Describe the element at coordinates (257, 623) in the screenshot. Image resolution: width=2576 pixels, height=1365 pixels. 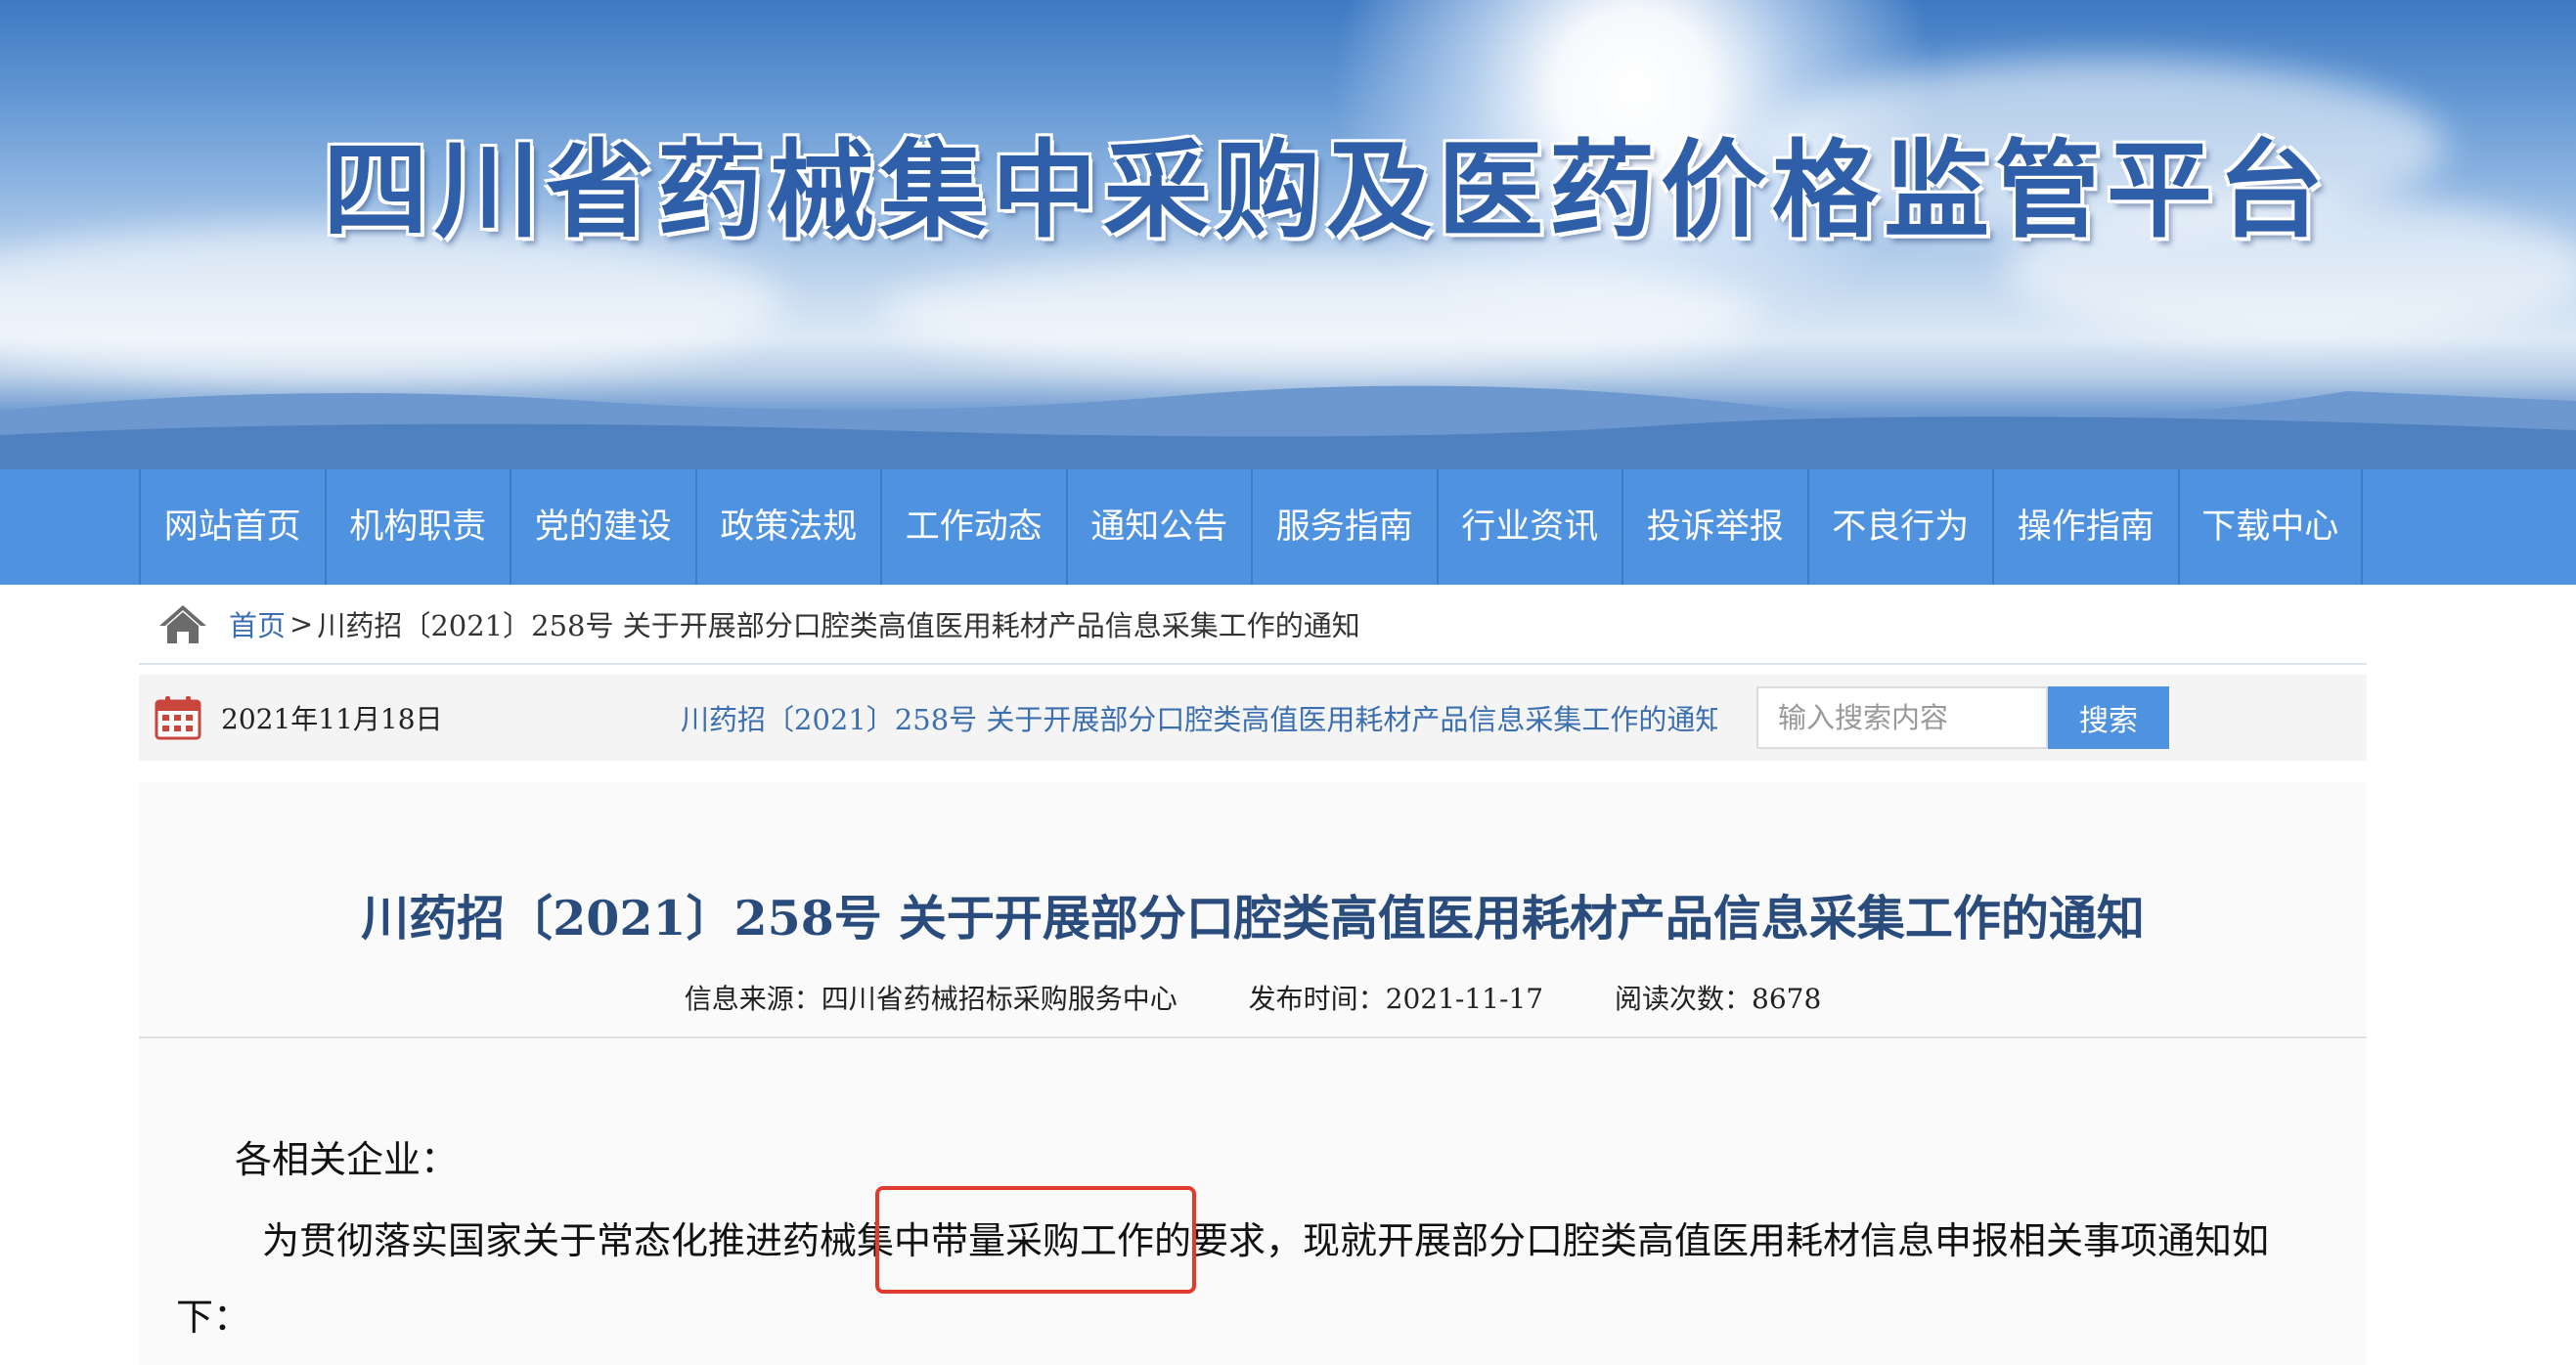
I see `breadcrumb-home-link: 首页` at that location.